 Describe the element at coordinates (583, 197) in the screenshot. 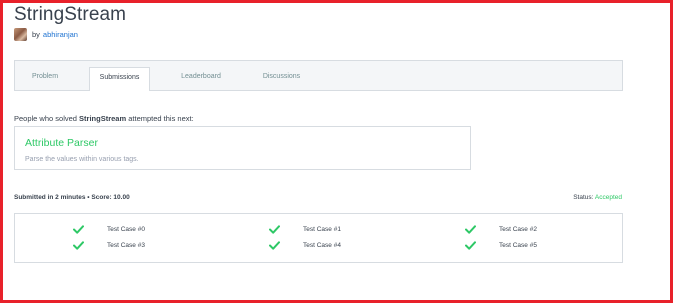

I see `status-label: Status:` at that location.